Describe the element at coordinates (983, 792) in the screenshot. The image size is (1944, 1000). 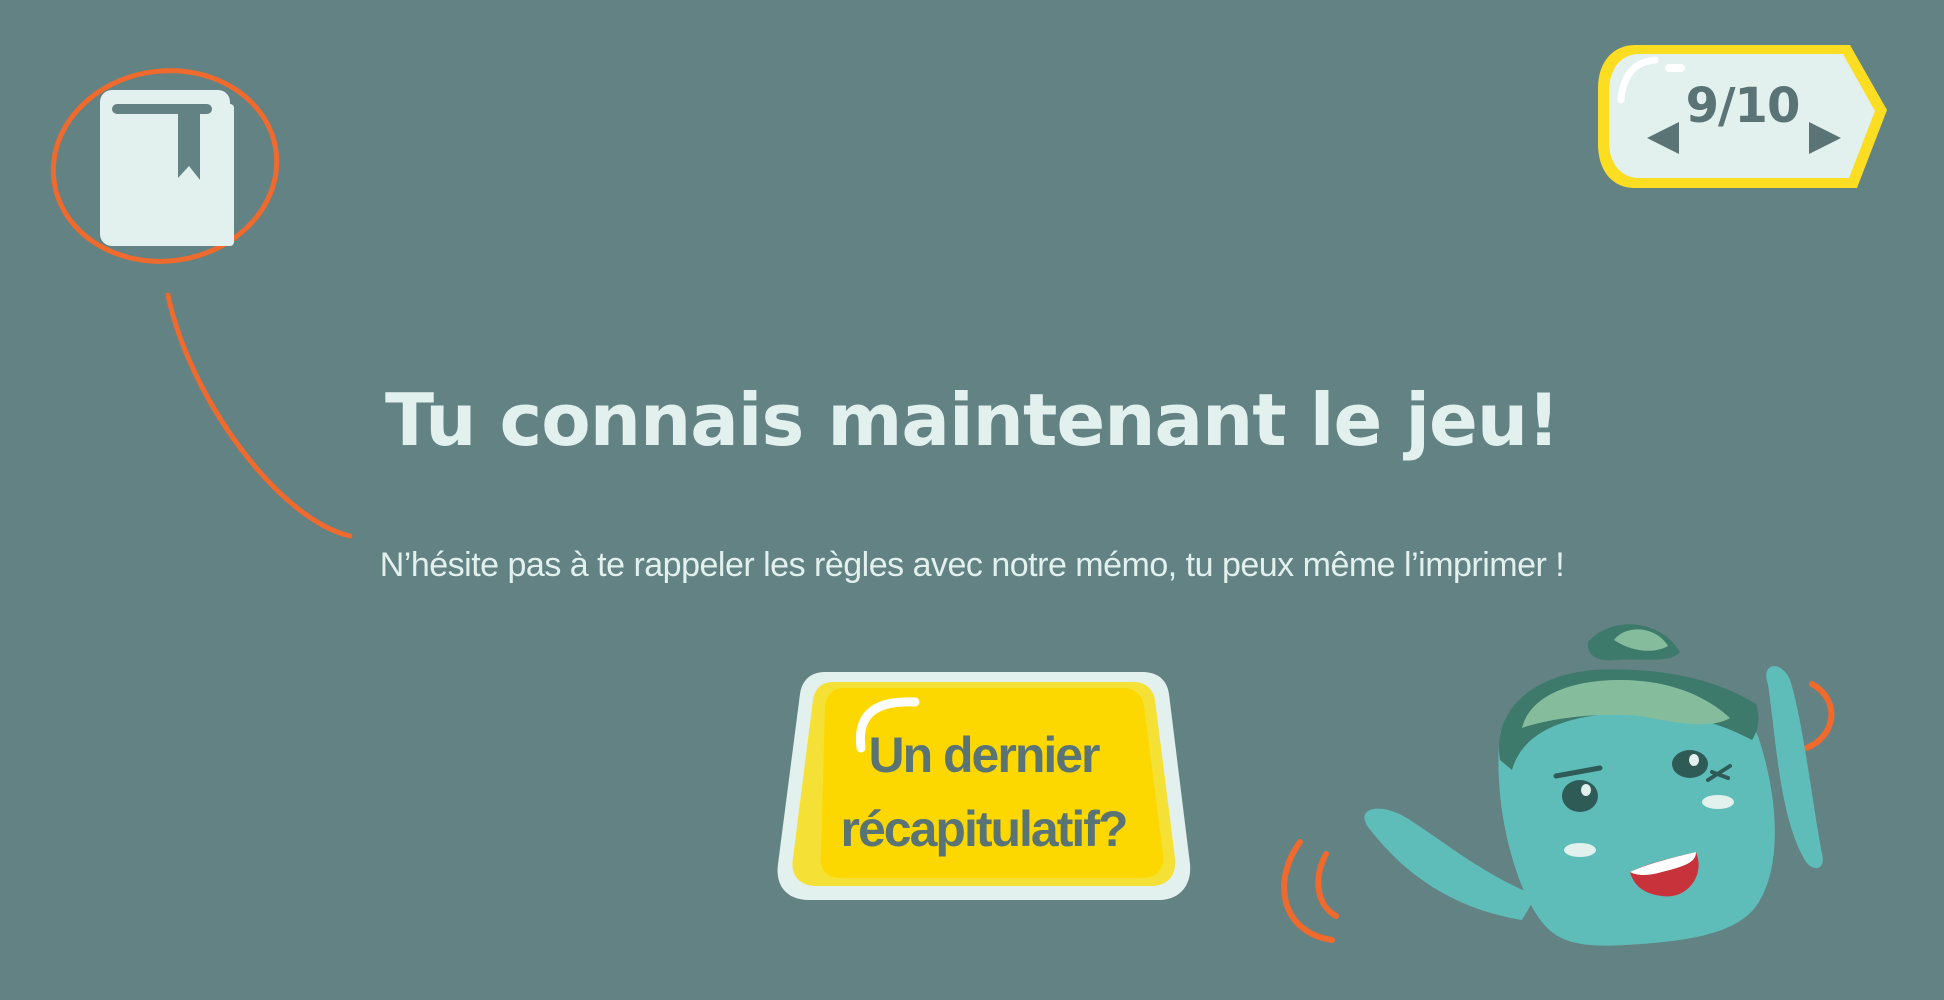
I see `recap-button-label: Un dernier récapitulatif?` at that location.